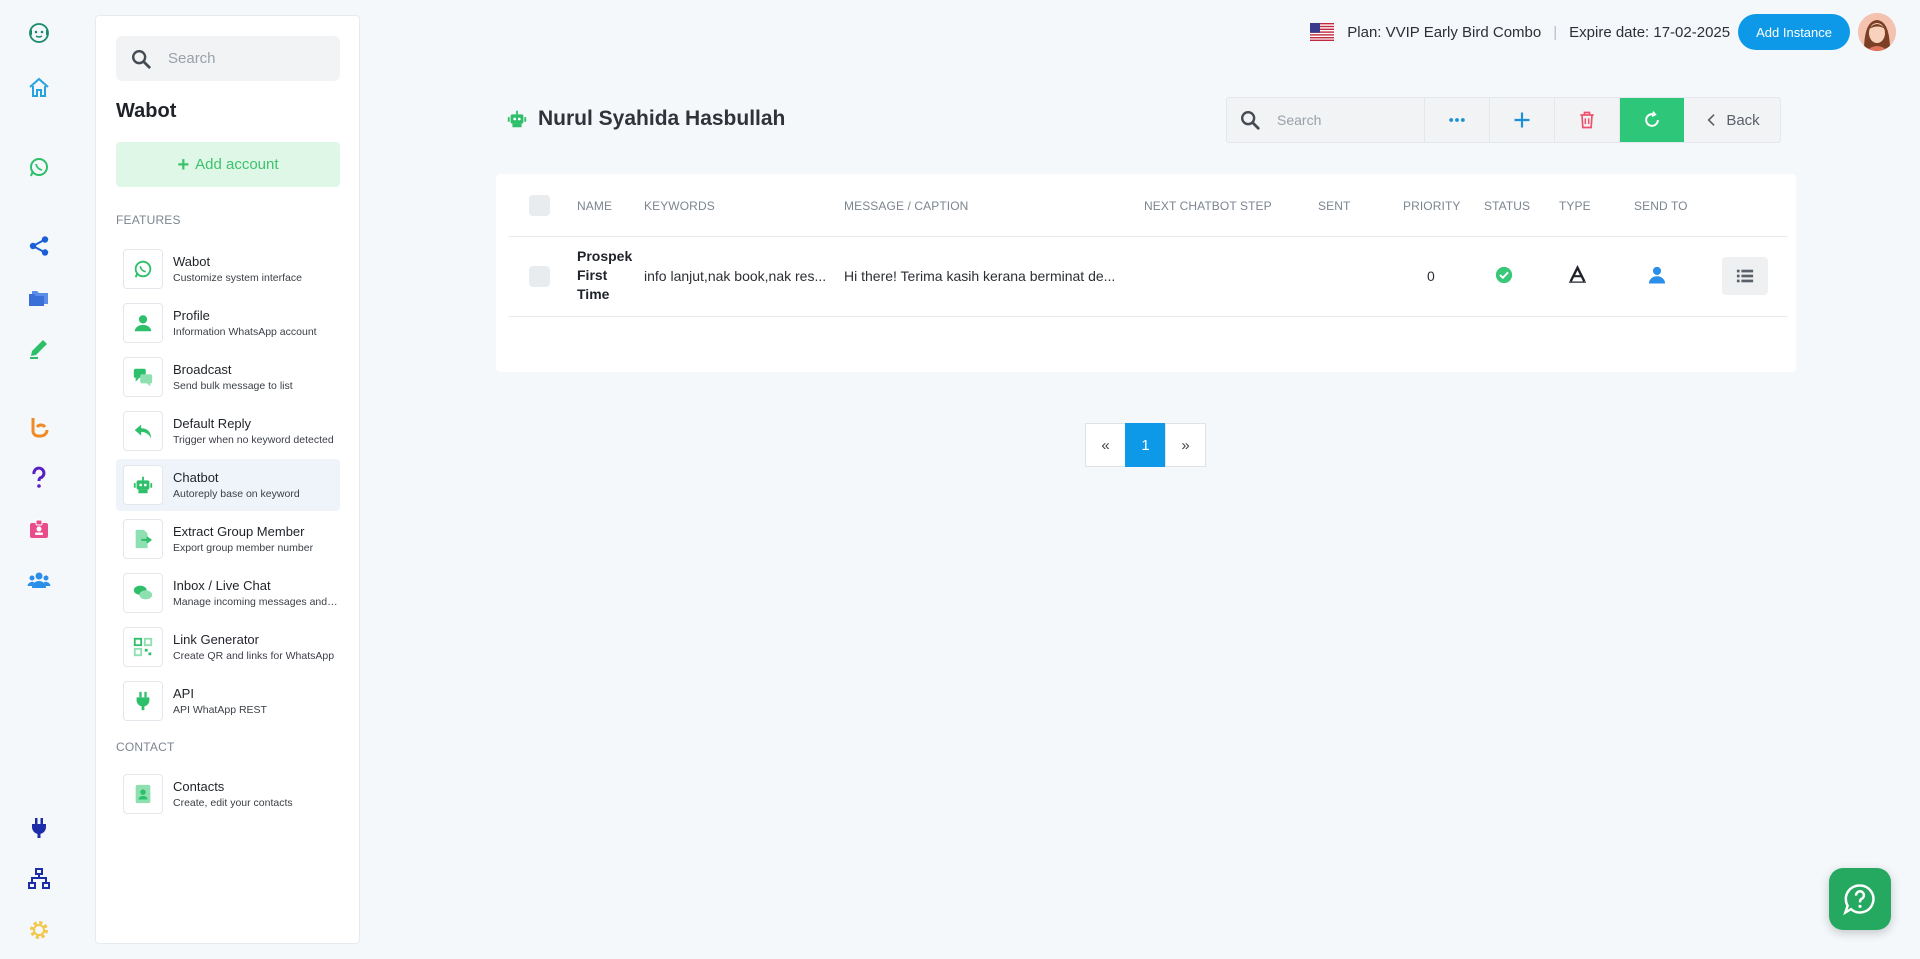 The height and width of the screenshot is (959, 1920). Describe the element at coordinates (39, 33) in the screenshot. I see `bot-logo-icon` at that location.